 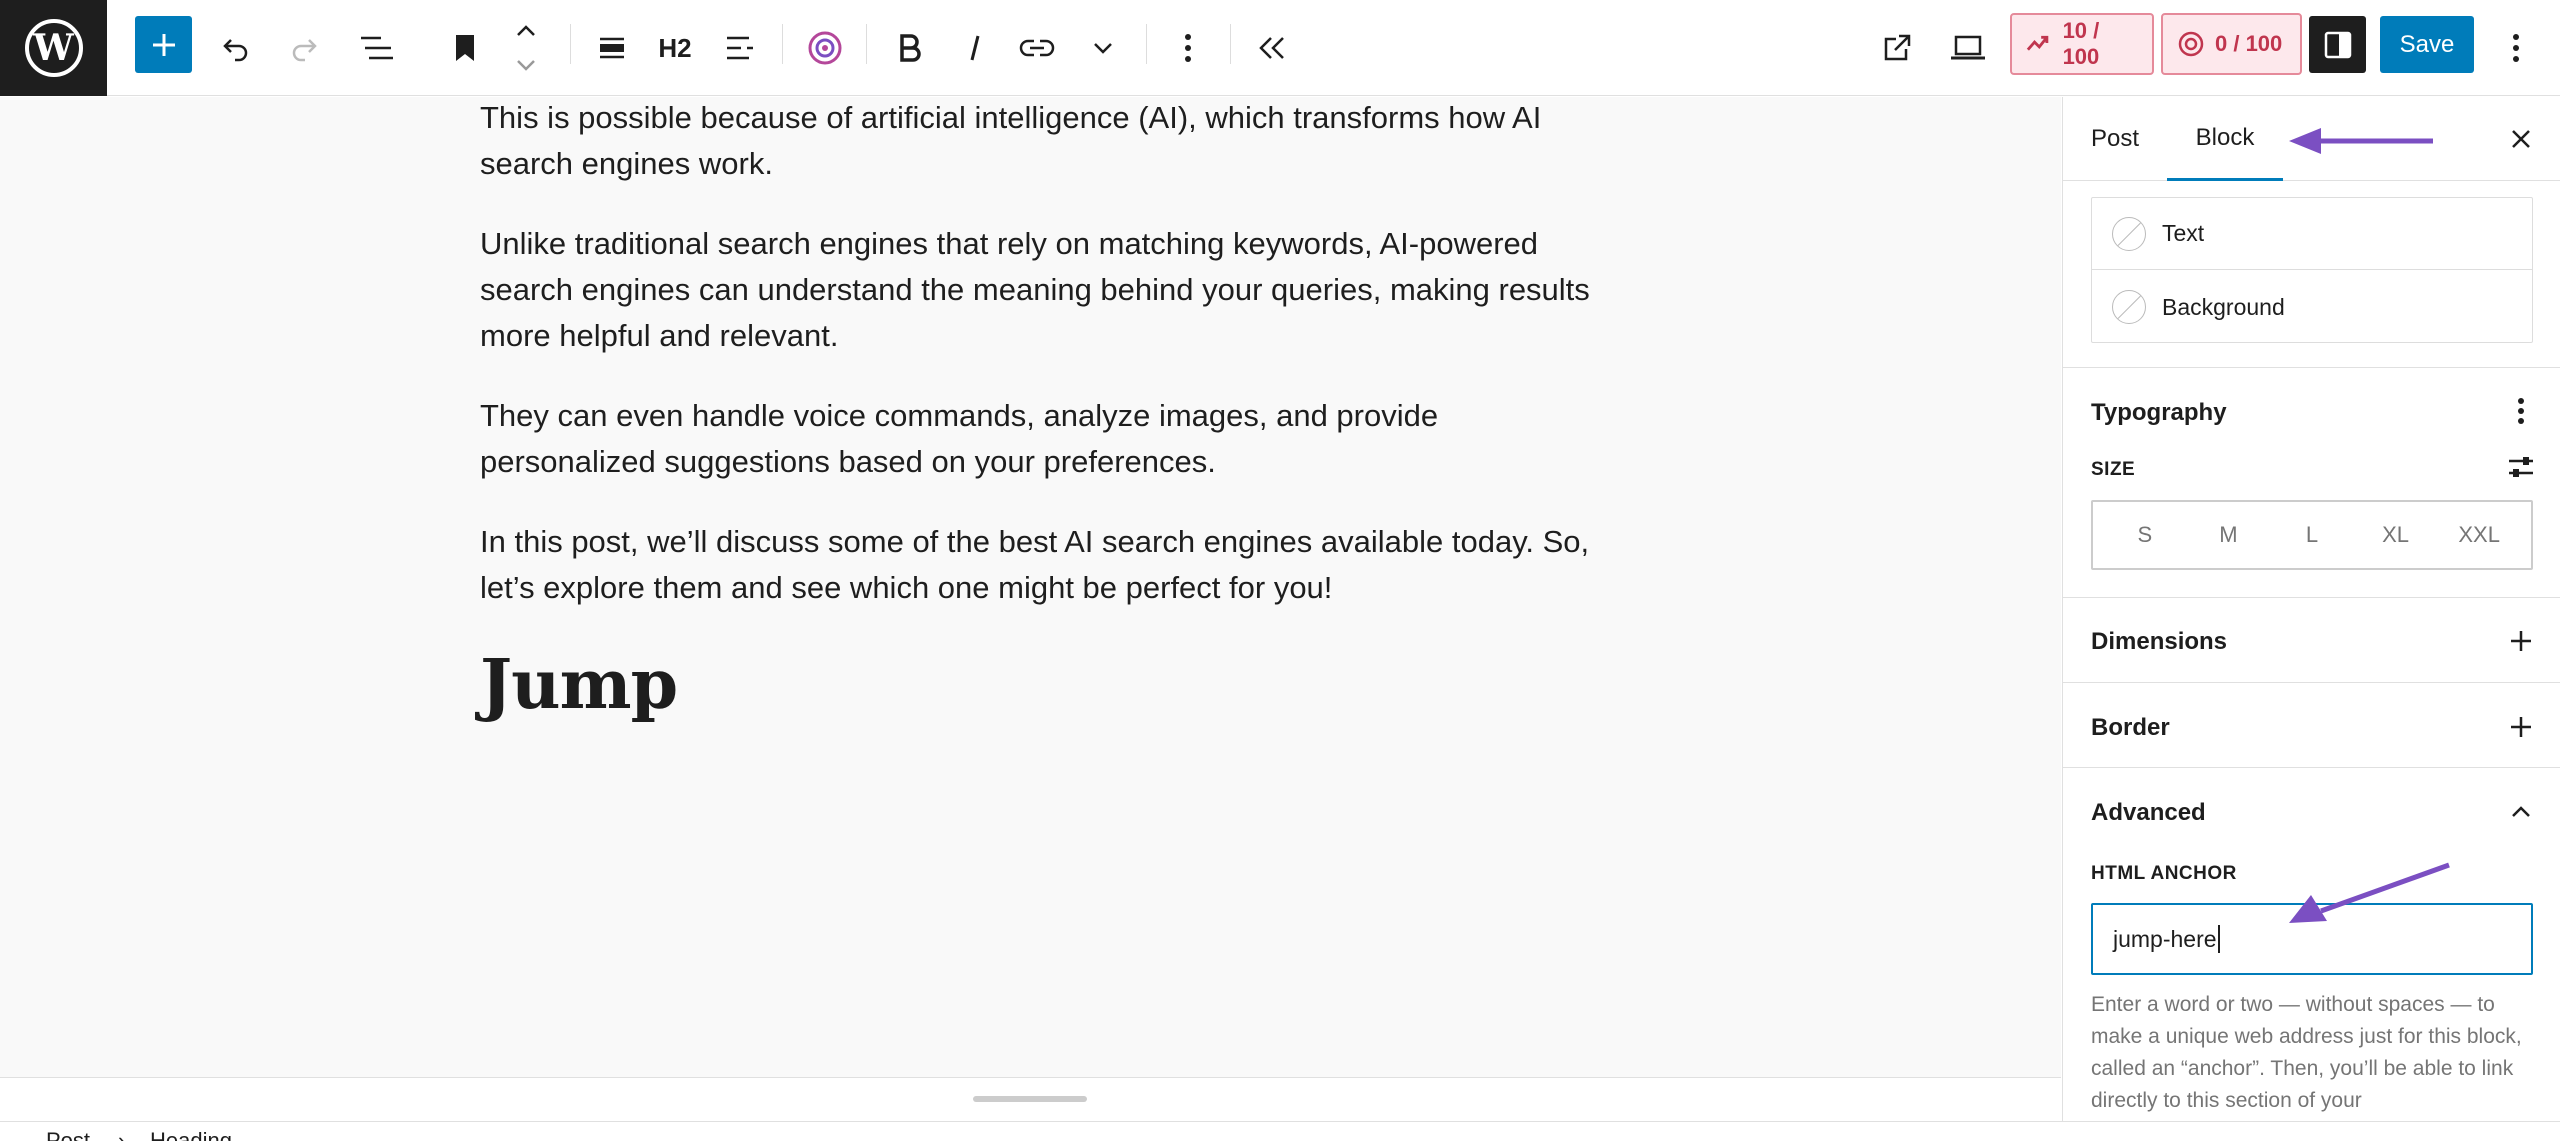 I want to click on options-menu-button, so click(x=2516, y=48).